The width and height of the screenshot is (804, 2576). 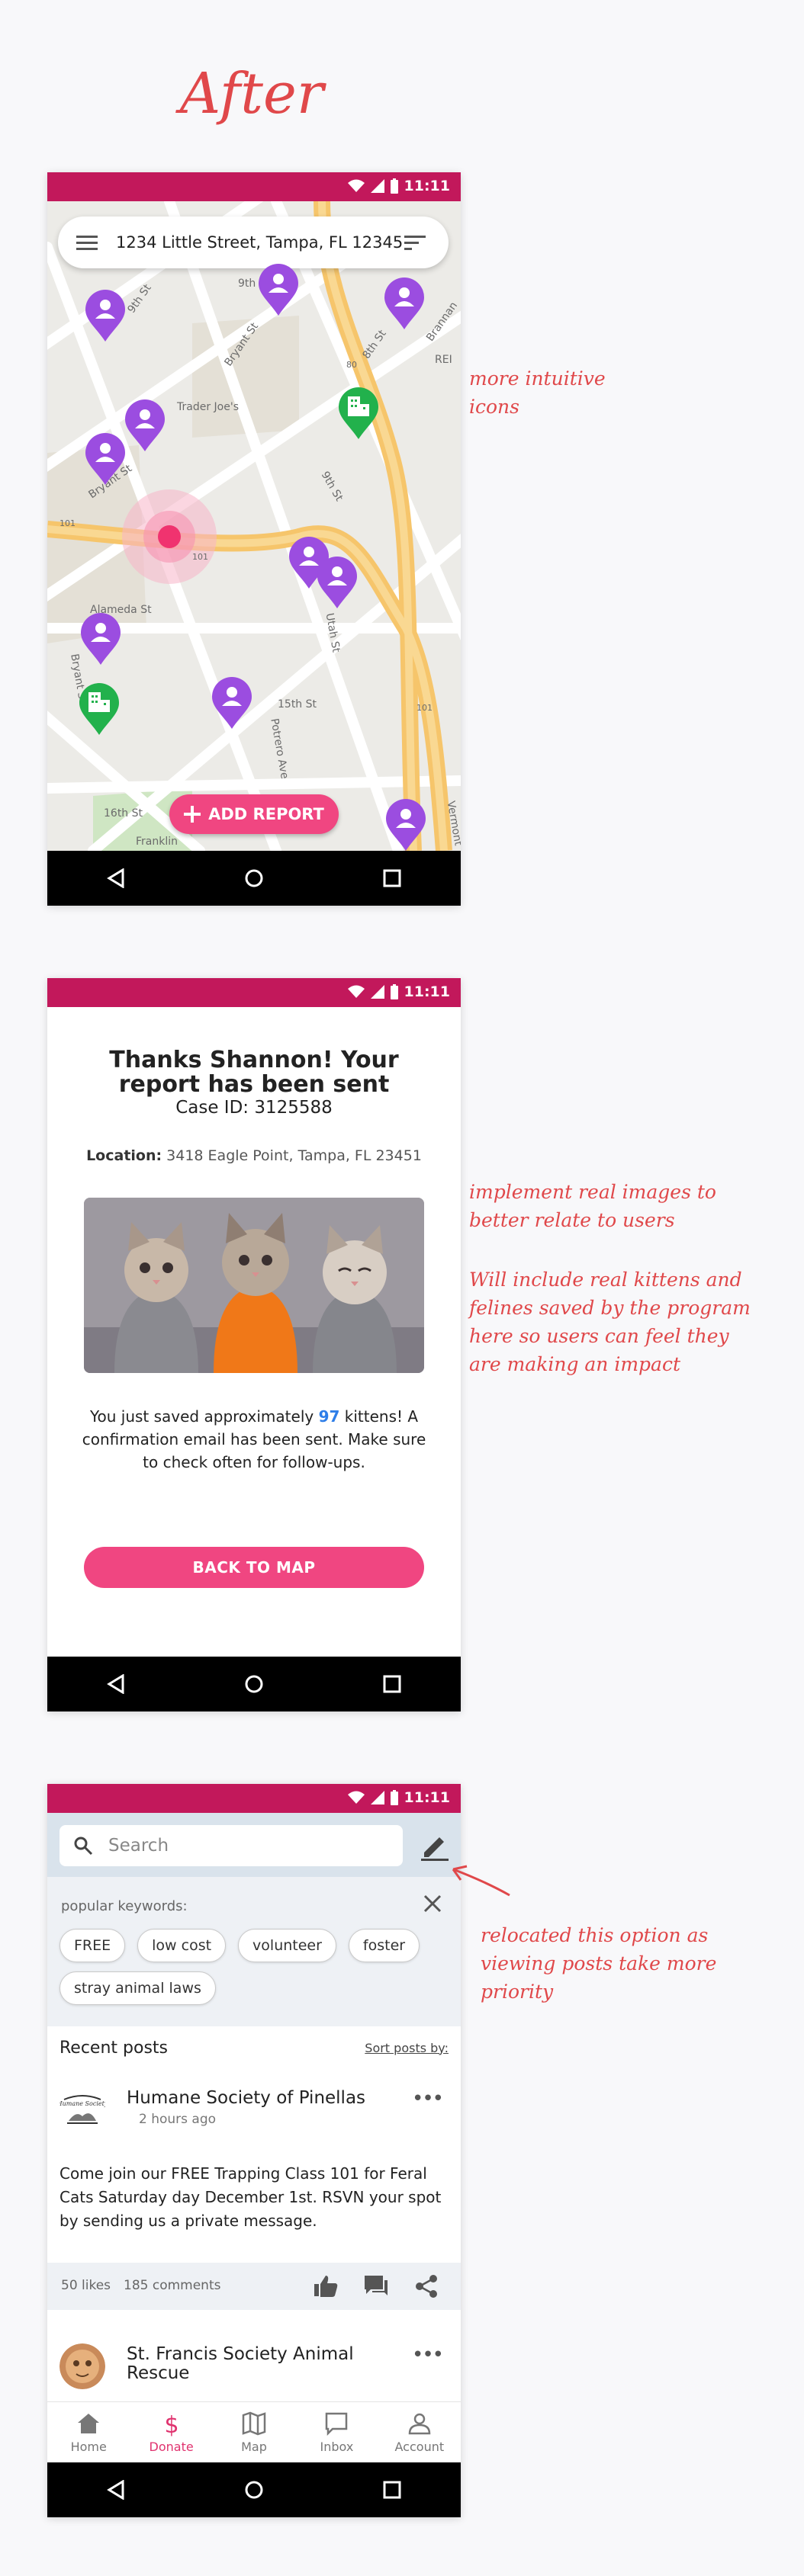 I want to click on bottom-tab-bar: Home $ Donate Map Inbox Account, so click(x=254, y=2431).